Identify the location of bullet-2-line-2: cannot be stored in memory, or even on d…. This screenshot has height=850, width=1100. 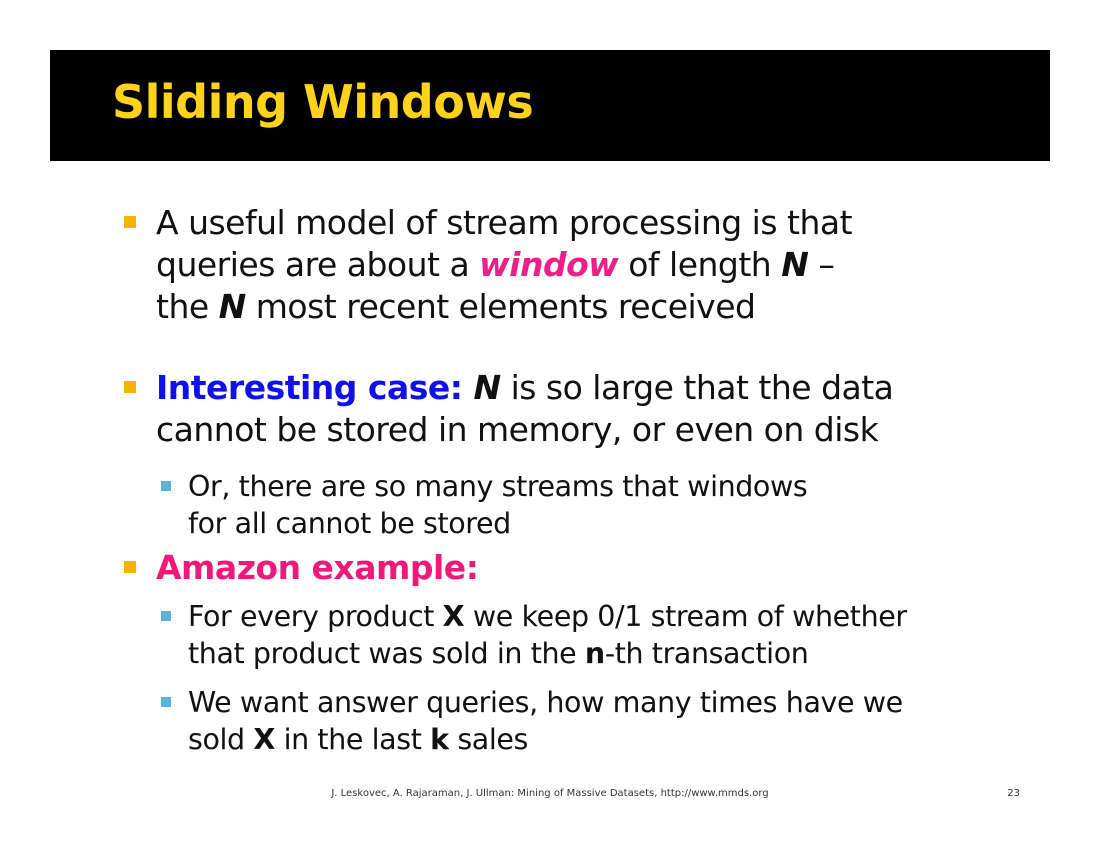
(517, 429).